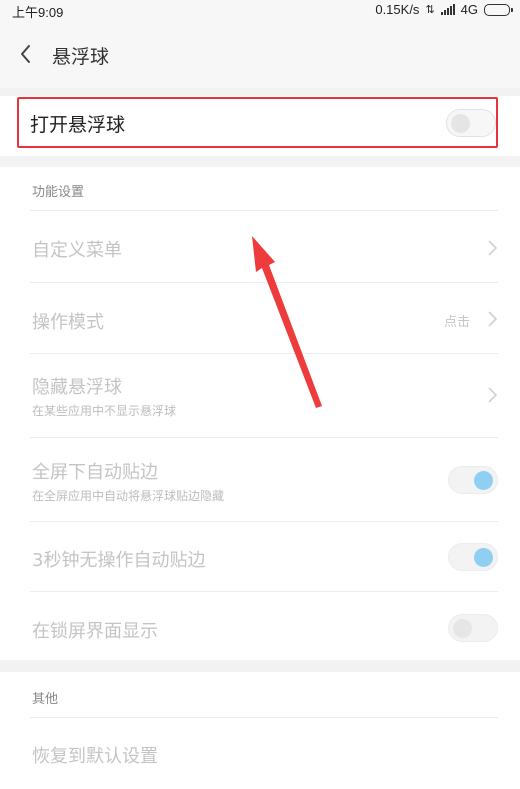  What do you see at coordinates (38, 12) in the screenshot?
I see `status-time: 上午9:09` at bounding box center [38, 12].